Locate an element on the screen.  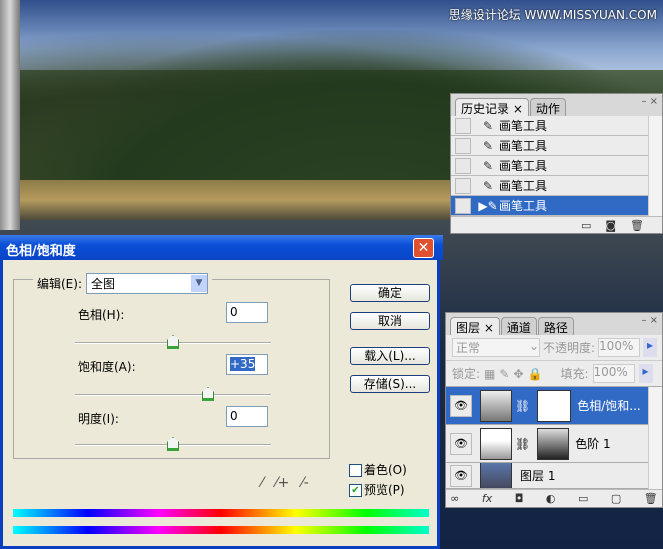
layer-row: 👁 ⛓ 色阶 1 is located at coordinates (547, 444).